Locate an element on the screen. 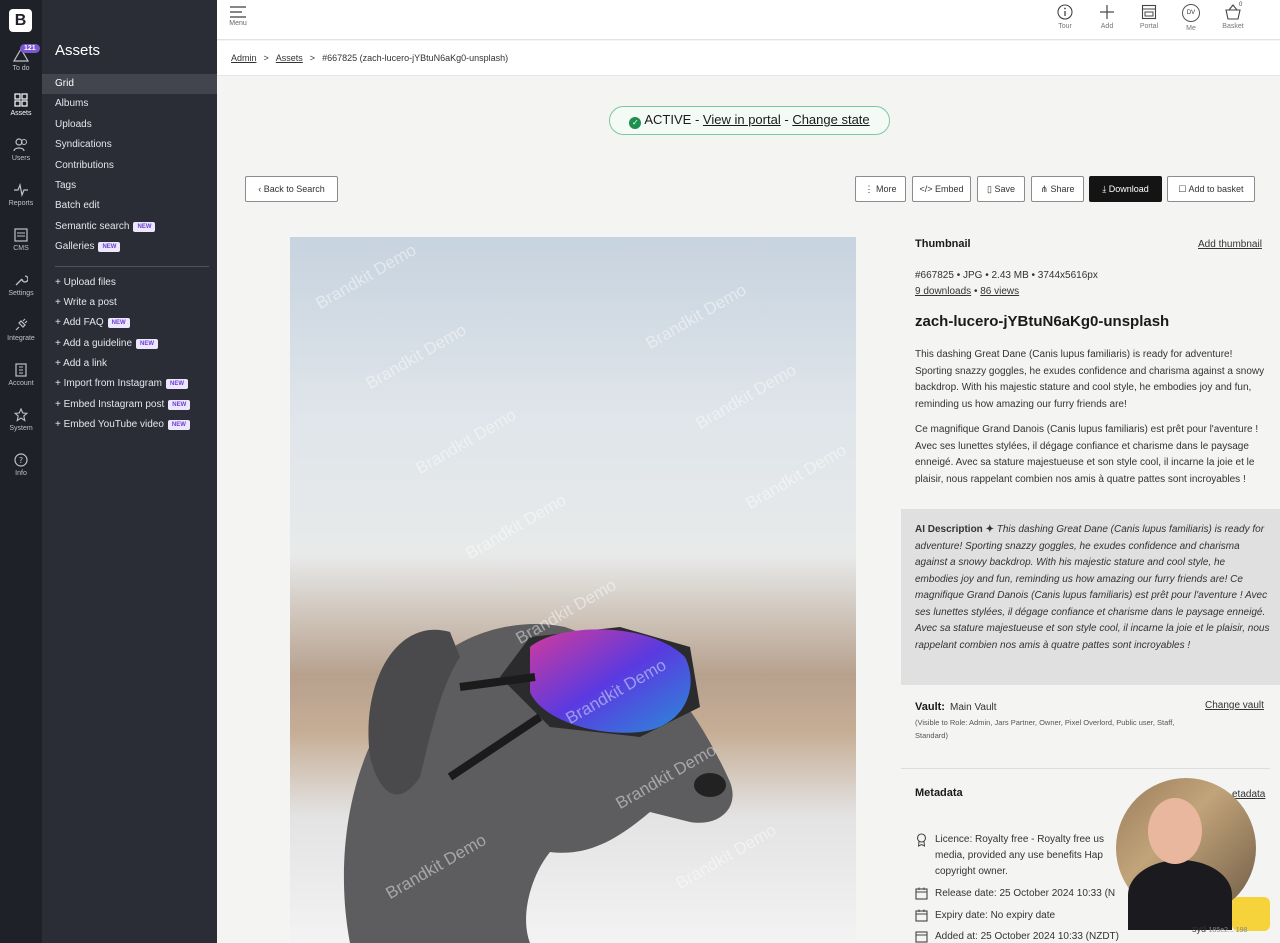 Image resolution: width=1280 pixels, height=943 pixels. action-write-post: + Write a post is located at coordinates (129, 303).